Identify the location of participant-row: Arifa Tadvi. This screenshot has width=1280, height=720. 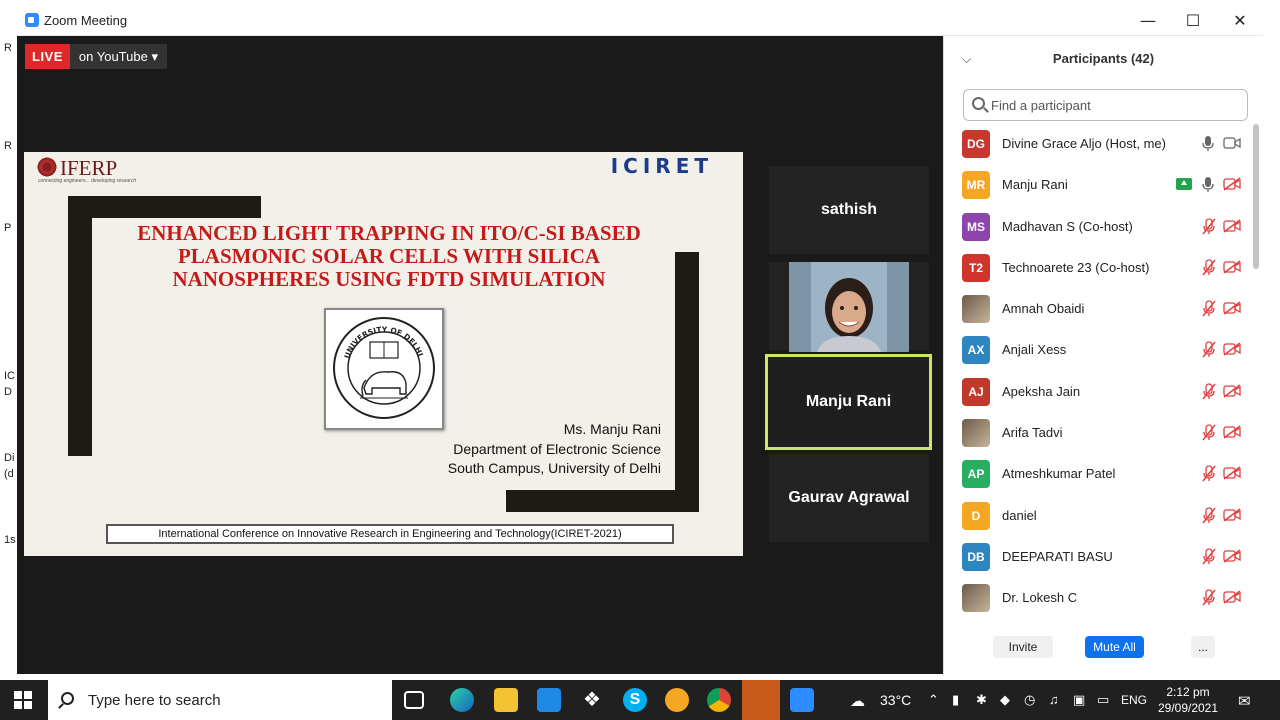
(1094, 432).